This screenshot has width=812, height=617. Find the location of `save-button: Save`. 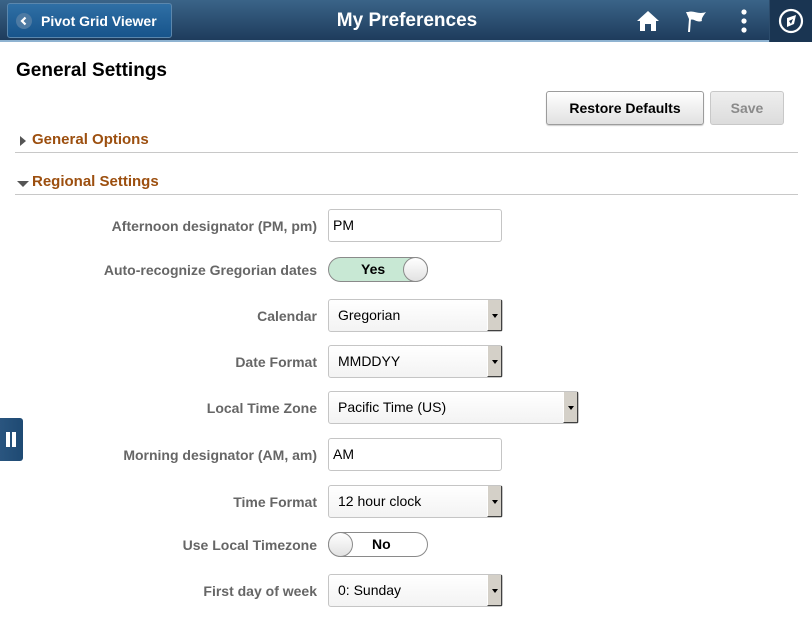

save-button: Save is located at coordinates (747, 108).